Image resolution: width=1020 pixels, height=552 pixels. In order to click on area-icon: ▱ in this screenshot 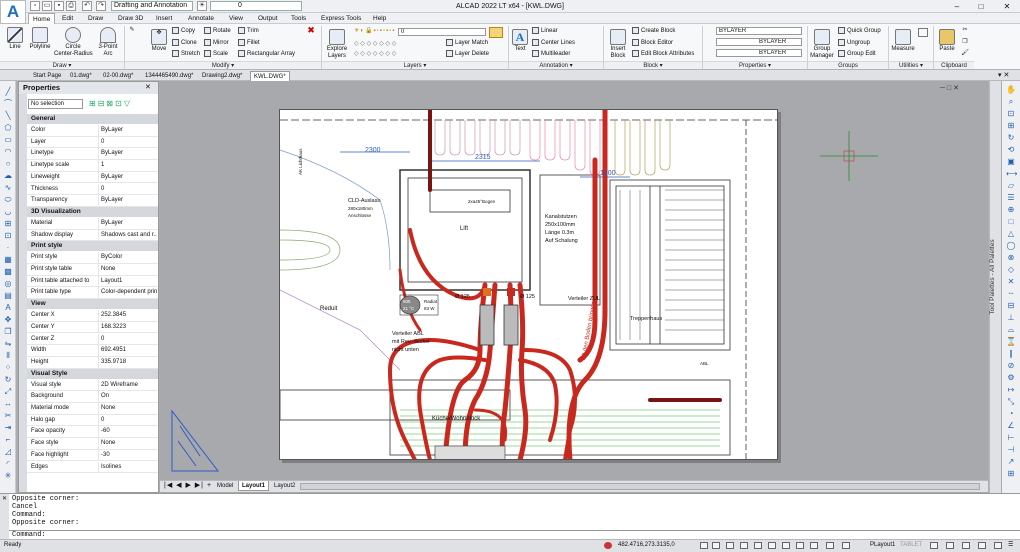, I will do `click(1011, 185)`.